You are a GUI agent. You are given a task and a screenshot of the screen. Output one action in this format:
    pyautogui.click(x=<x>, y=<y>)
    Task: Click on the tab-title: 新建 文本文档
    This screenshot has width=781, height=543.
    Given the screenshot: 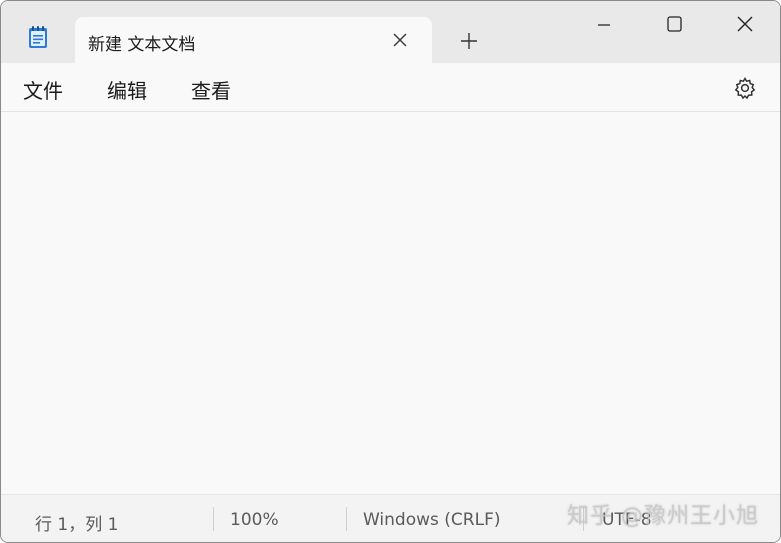 What is the action you would take?
    pyautogui.click(x=142, y=45)
    